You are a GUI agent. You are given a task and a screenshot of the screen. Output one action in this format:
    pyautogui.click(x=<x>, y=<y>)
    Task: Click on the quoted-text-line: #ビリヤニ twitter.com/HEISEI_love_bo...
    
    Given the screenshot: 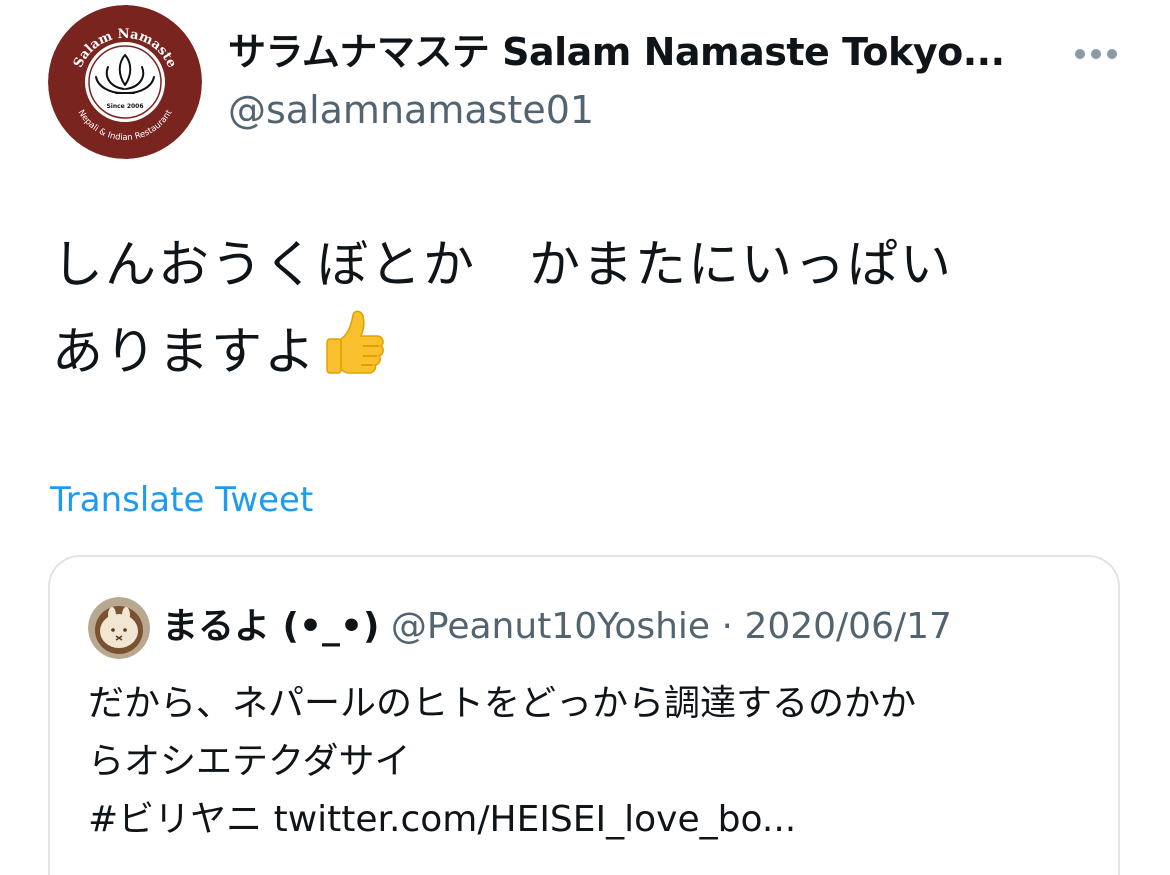 What is the action you would take?
    pyautogui.click(x=442, y=819)
    